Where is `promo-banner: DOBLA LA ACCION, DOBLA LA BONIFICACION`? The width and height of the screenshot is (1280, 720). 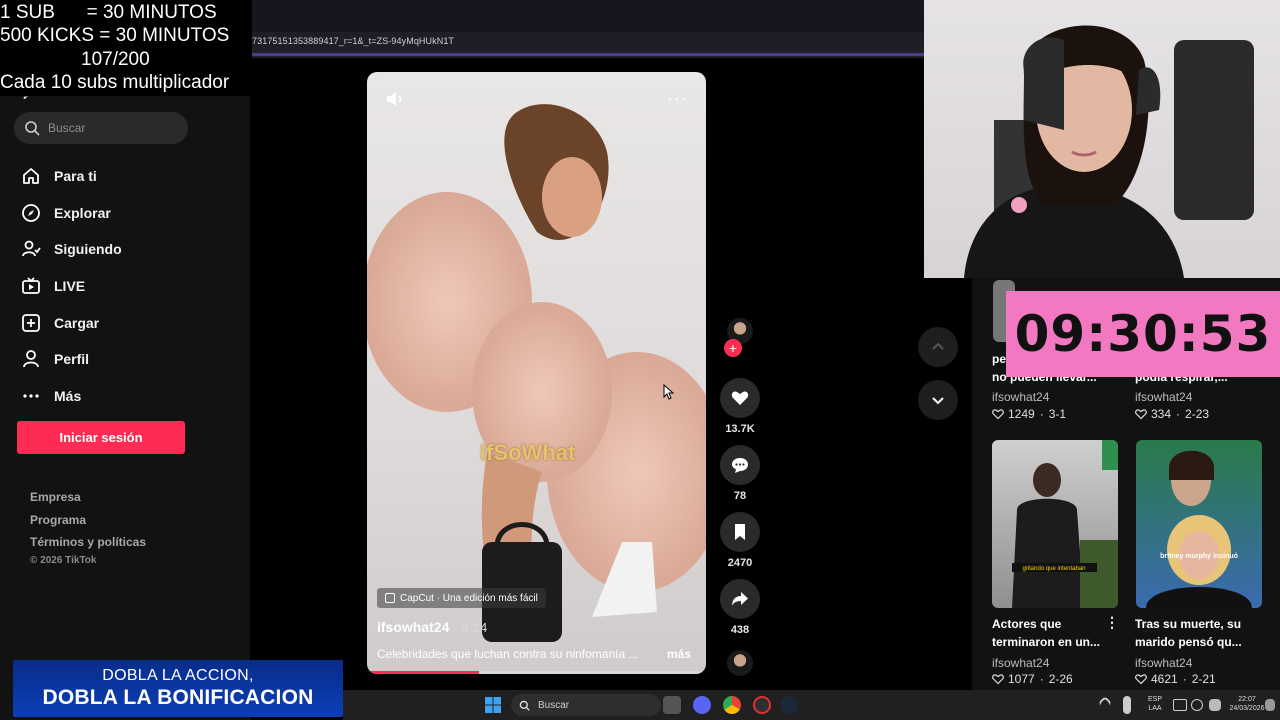
promo-banner: DOBLA LA ACCION, DOBLA LA BONIFICACION is located at coordinates (178, 688).